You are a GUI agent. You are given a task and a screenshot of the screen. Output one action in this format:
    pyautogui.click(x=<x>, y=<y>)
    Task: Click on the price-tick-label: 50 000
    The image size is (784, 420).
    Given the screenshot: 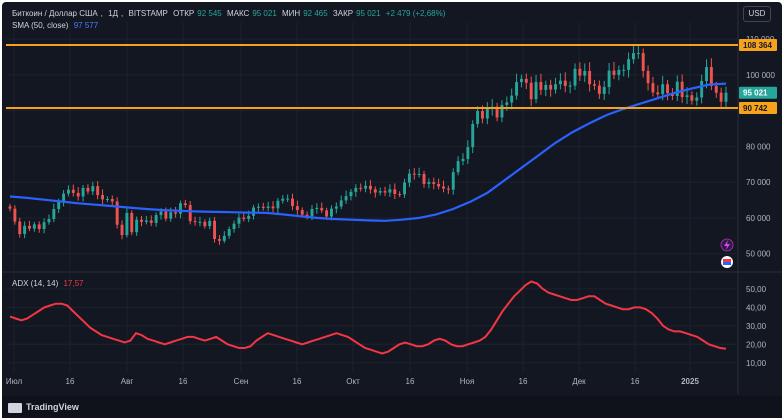 What is the action you would take?
    pyautogui.click(x=758, y=254)
    